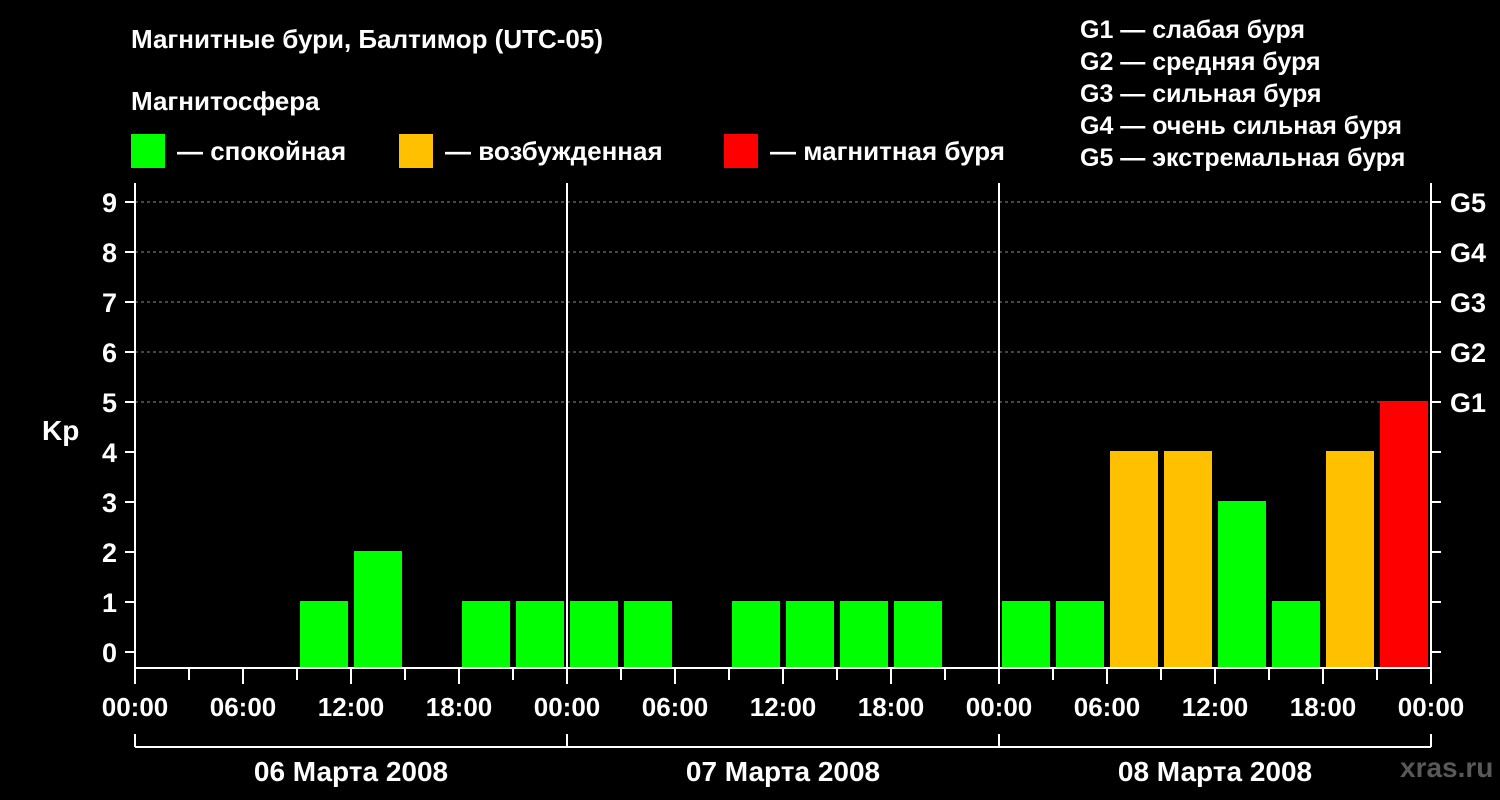  I want to click on g-scale-label: G4, so click(1468, 253).